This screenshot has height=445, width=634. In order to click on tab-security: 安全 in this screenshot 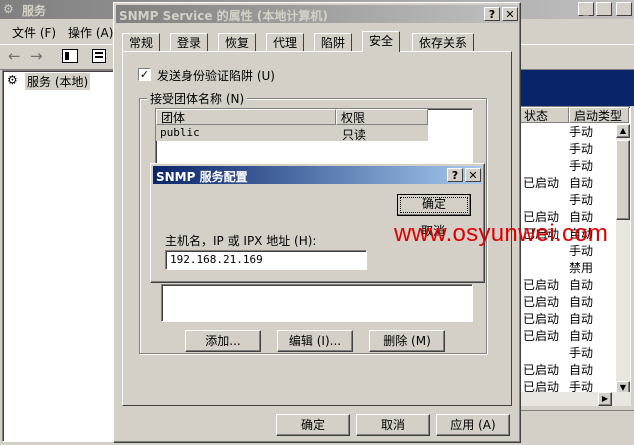, I will do `click(381, 41)`.